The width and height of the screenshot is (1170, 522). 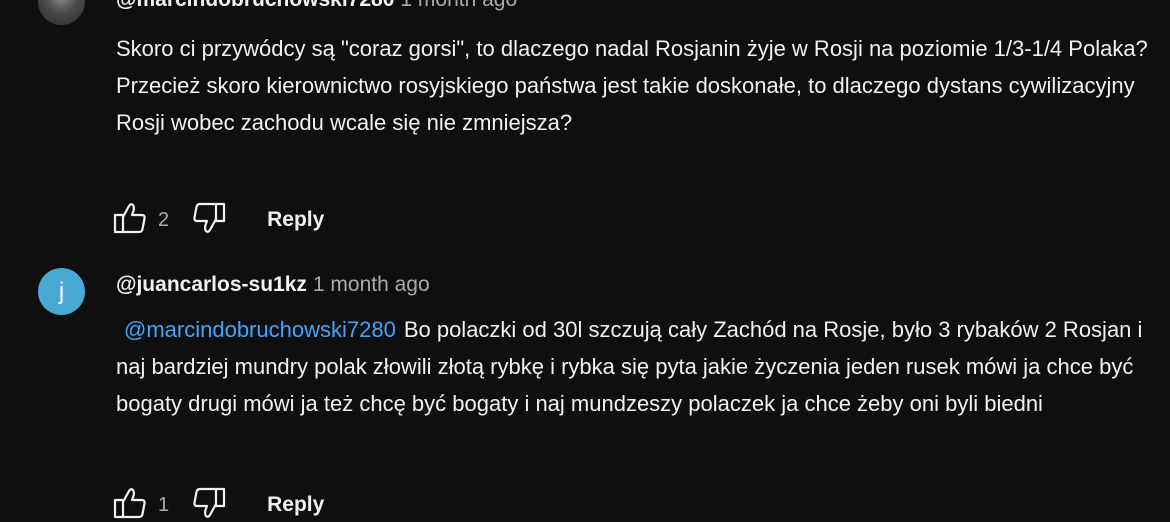 I want to click on comment-author: @marcindobruchowski7280, so click(x=255, y=5).